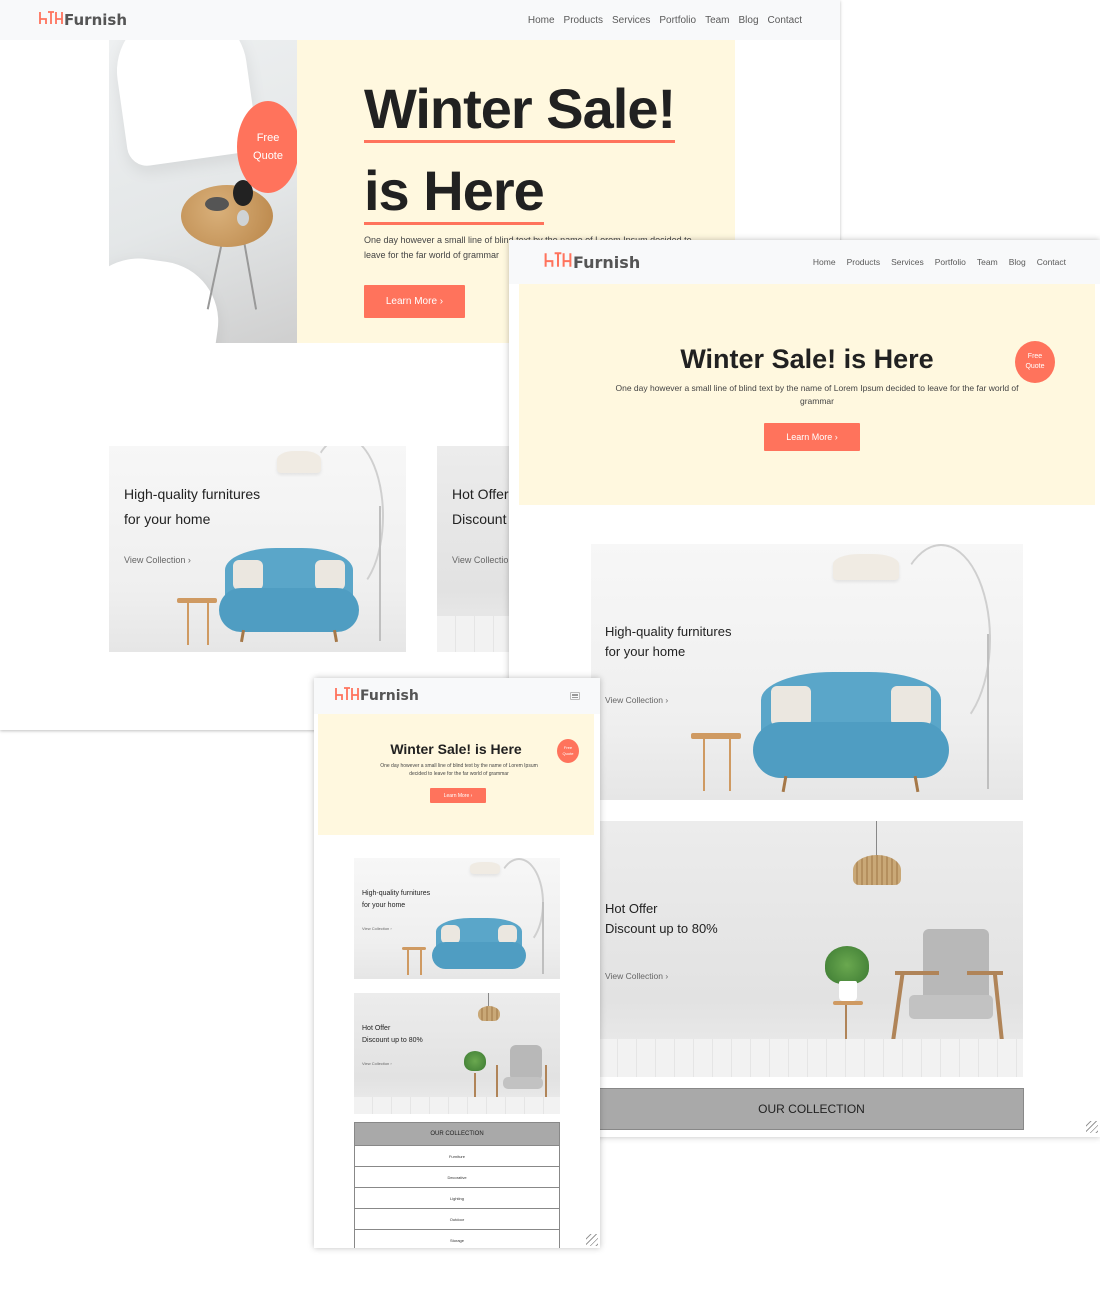 This screenshot has width=1100, height=1300. I want to click on collection-item-furniture: Furniture, so click(457, 1156).